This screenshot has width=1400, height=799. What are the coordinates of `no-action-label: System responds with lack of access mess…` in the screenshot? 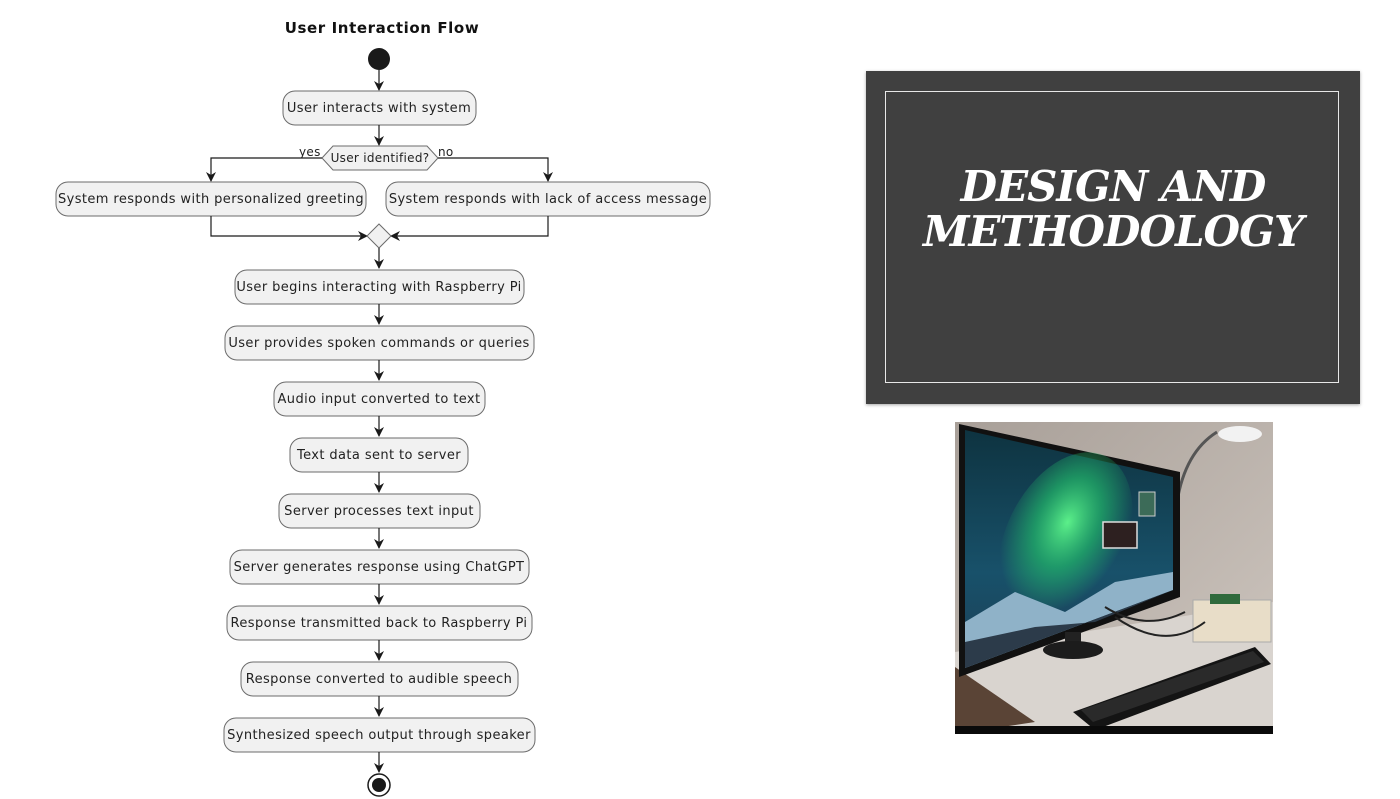 It's located at (548, 199).